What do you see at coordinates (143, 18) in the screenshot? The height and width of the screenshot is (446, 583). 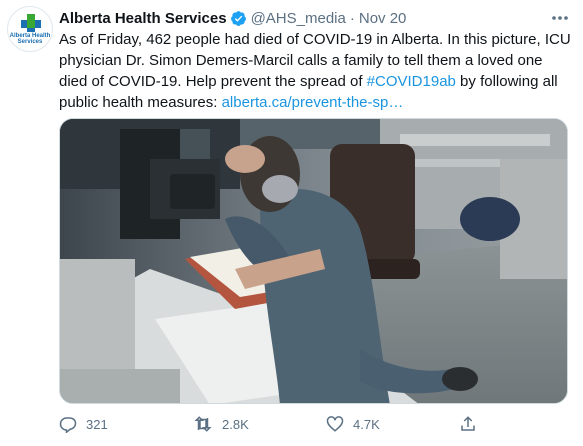 I see `display-name: Alberta Health Services` at bounding box center [143, 18].